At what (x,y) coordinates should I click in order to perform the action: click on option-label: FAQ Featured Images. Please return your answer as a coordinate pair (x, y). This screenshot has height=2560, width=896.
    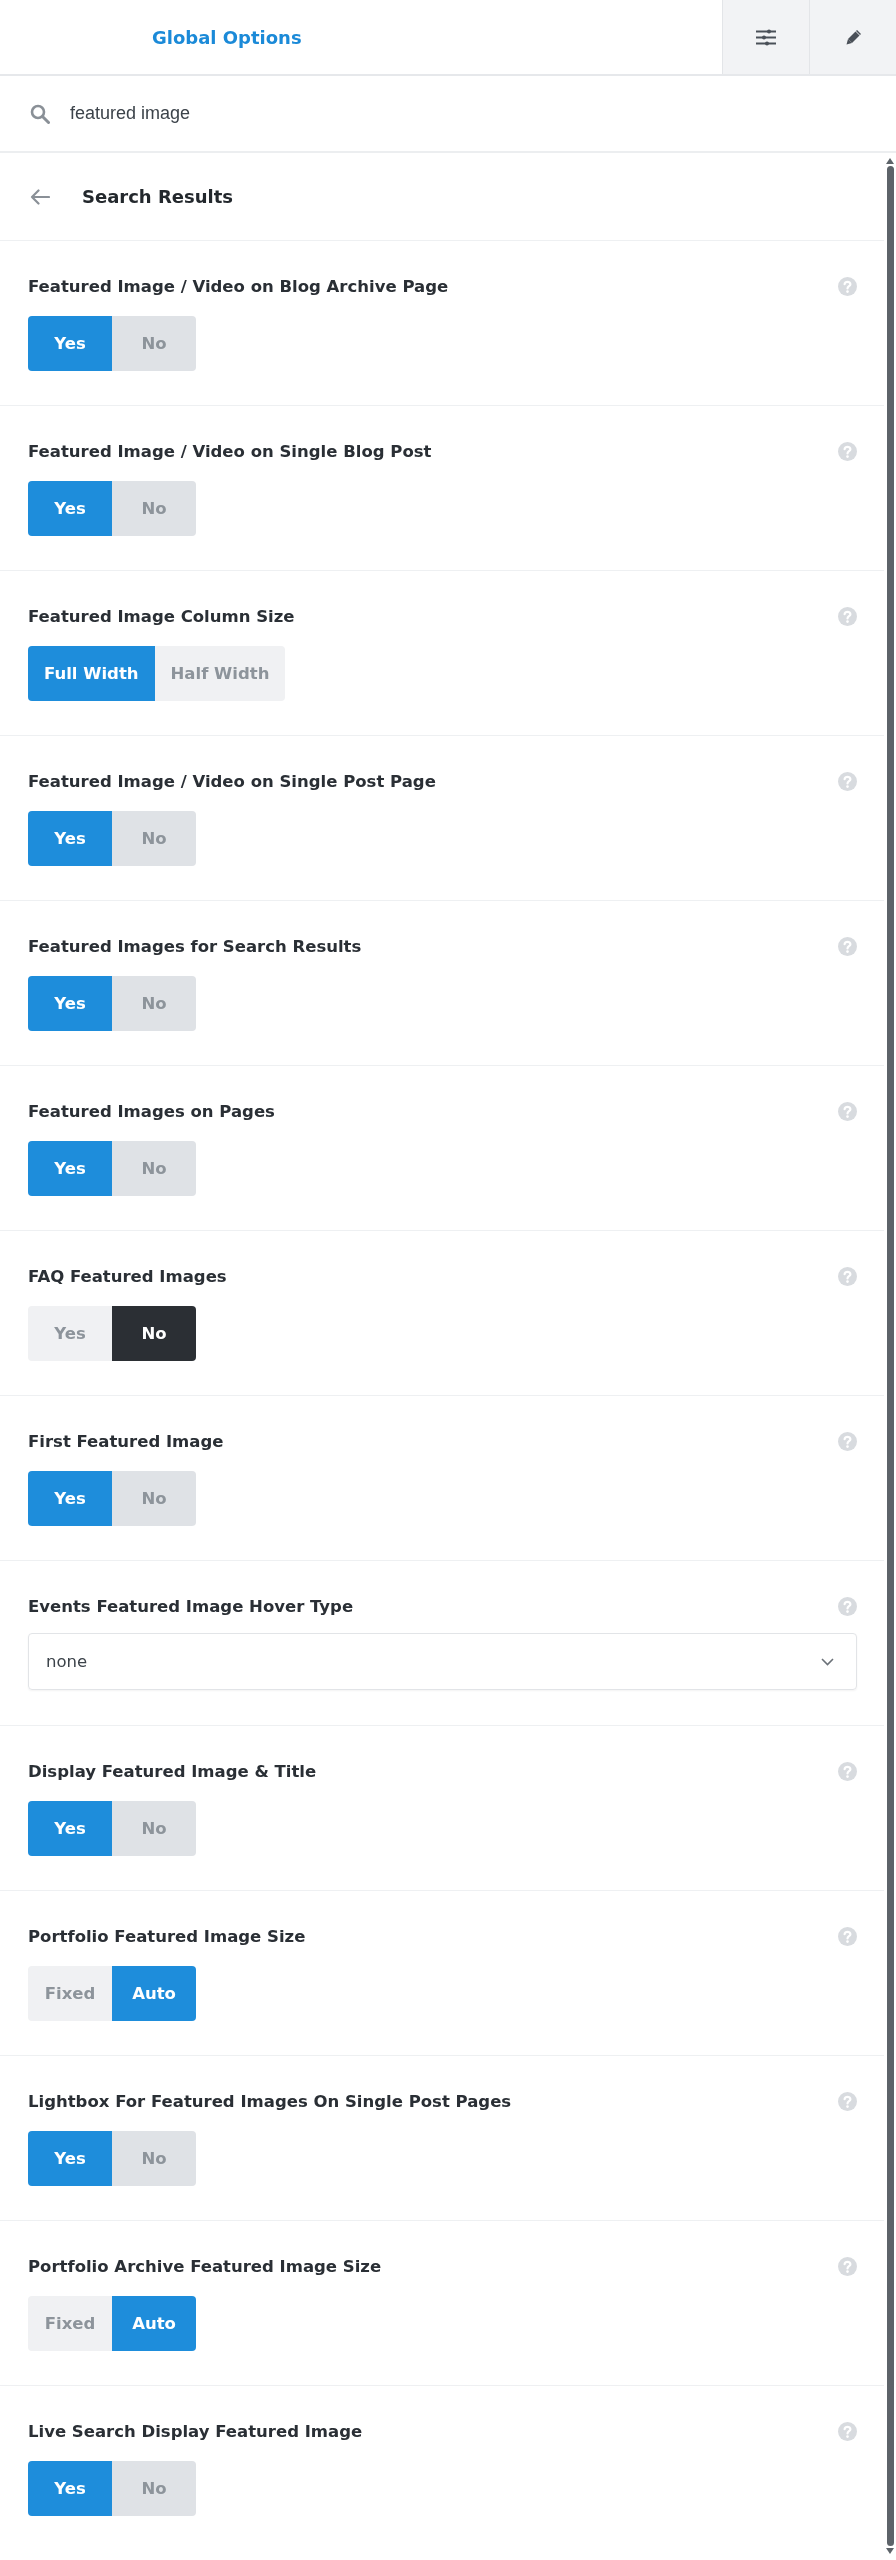
    Looking at the image, I should click on (127, 1276).